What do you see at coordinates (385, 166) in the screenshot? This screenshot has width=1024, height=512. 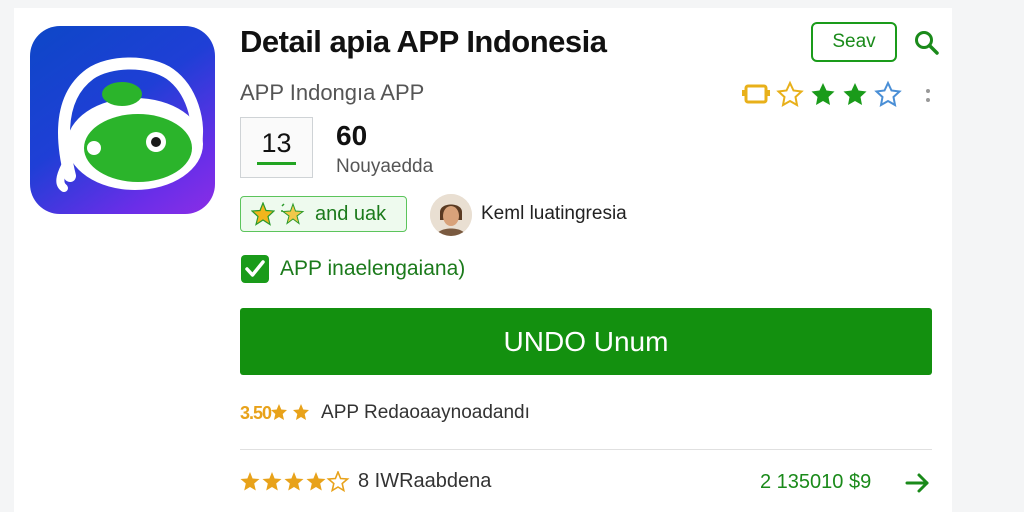 I see `stat-label: Nouyaedda` at bounding box center [385, 166].